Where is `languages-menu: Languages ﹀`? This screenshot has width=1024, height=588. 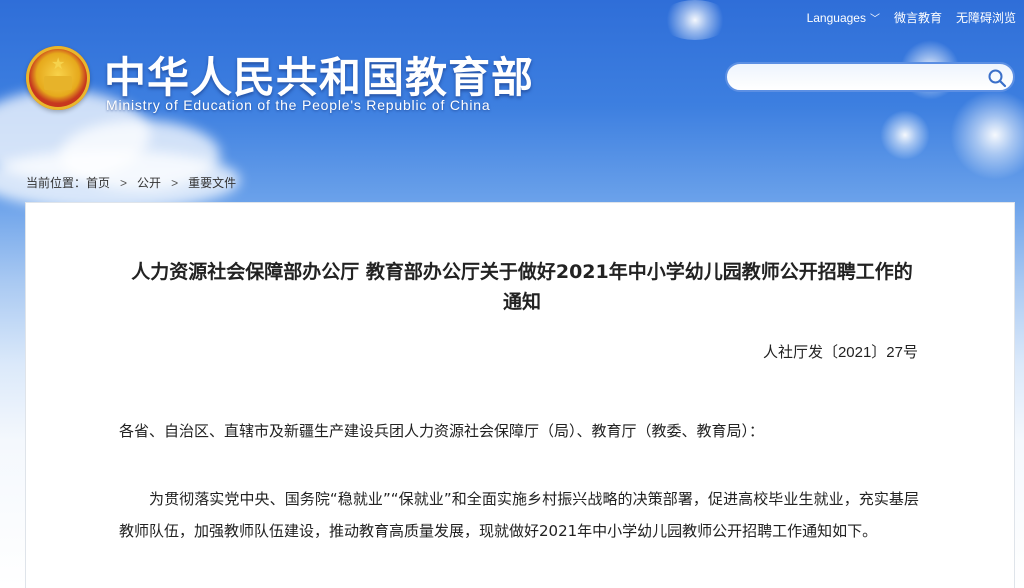
languages-menu: Languages ﹀ is located at coordinates (843, 17).